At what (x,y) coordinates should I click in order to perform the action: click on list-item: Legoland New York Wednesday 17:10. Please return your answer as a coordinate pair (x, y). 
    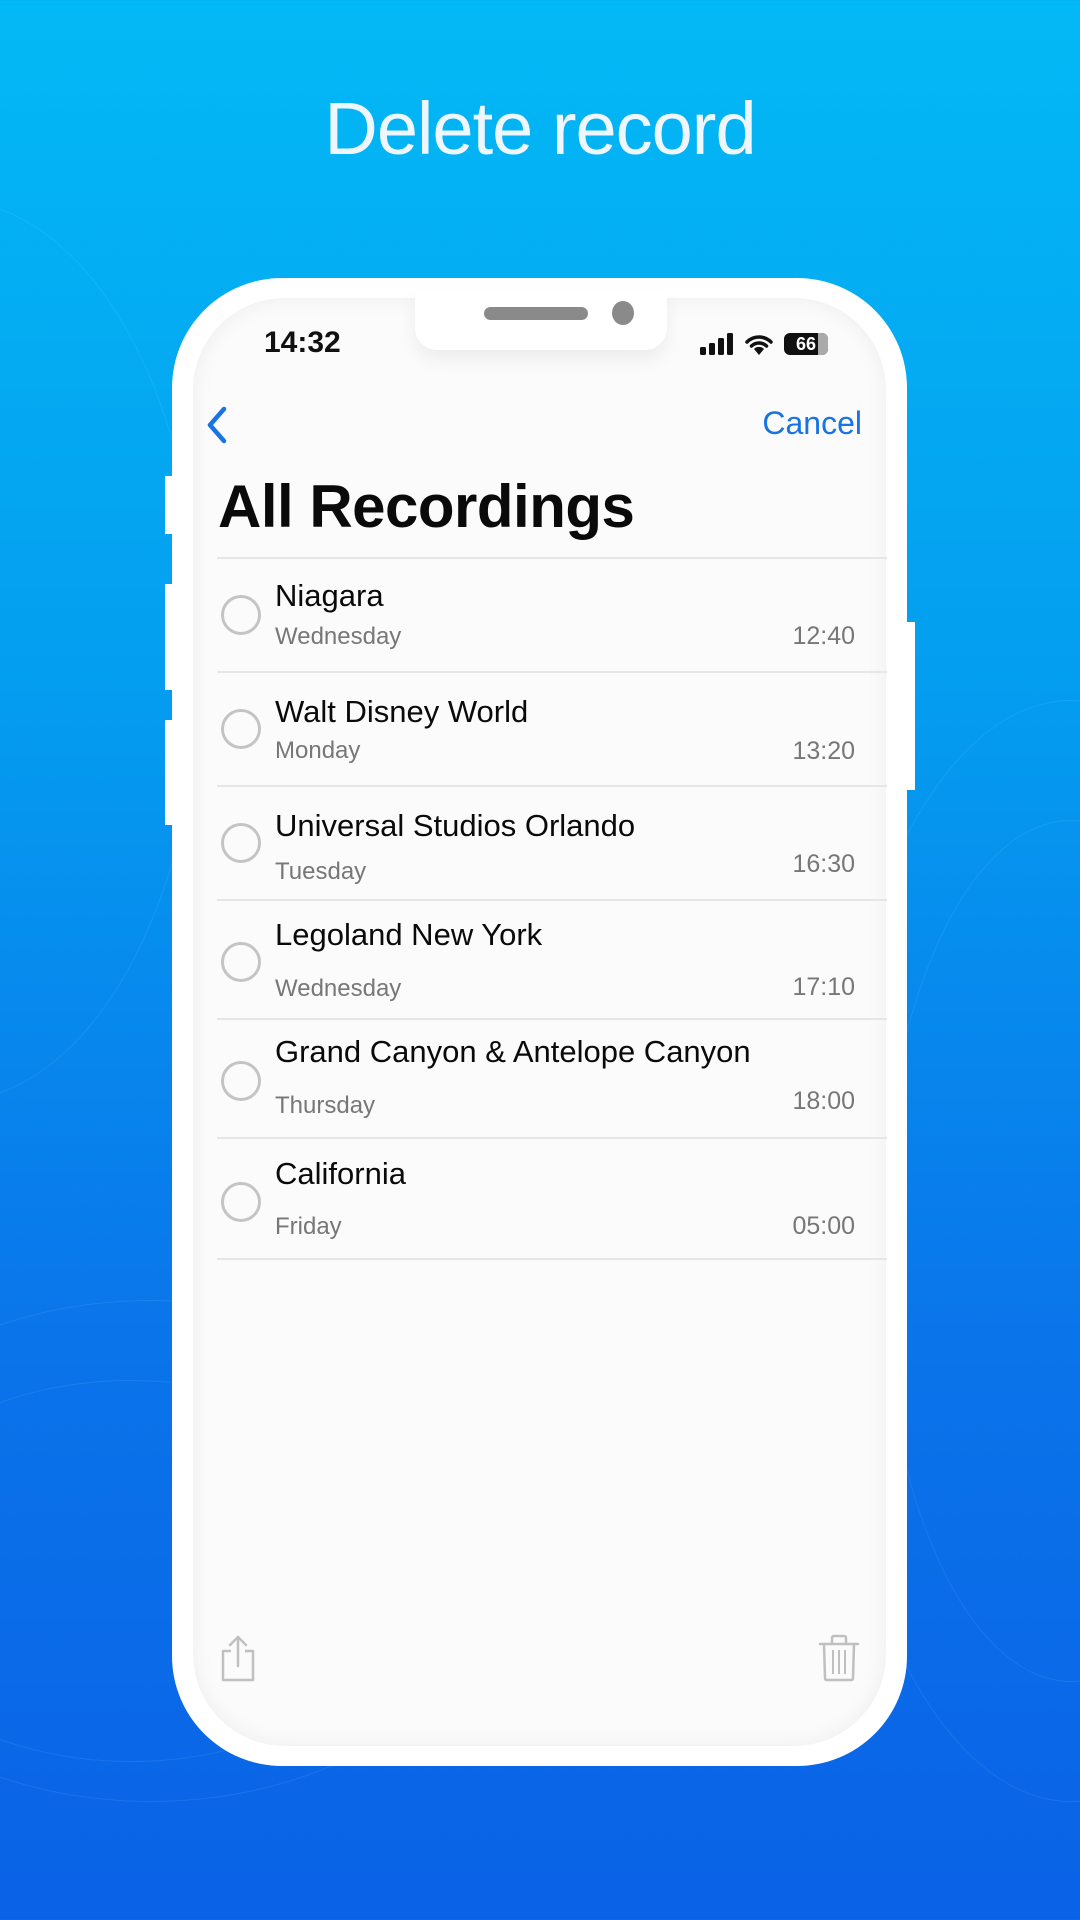
    Looking at the image, I should click on (552, 960).